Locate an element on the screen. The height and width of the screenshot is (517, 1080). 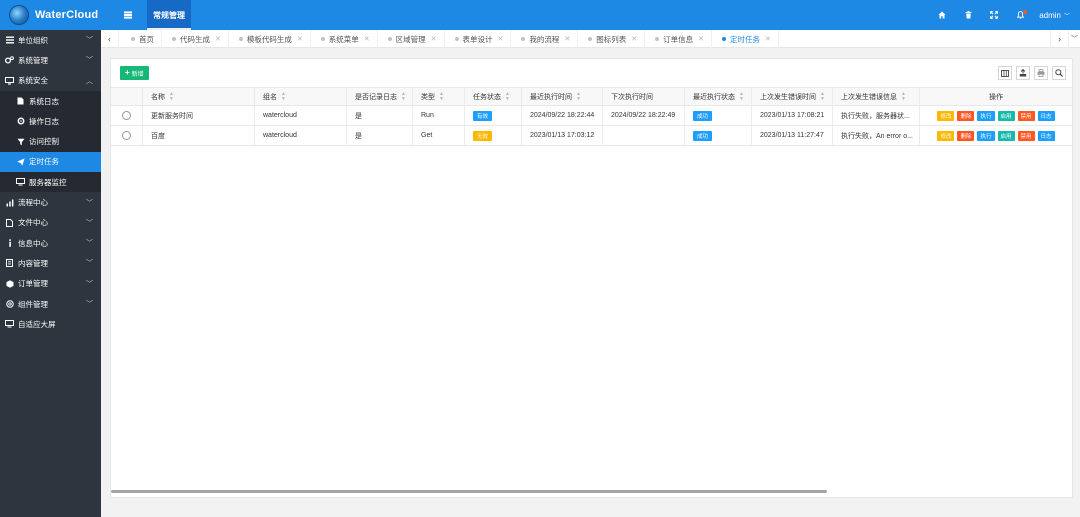
chevron-down-icon: ﹀ is located at coordinates (89, 244).